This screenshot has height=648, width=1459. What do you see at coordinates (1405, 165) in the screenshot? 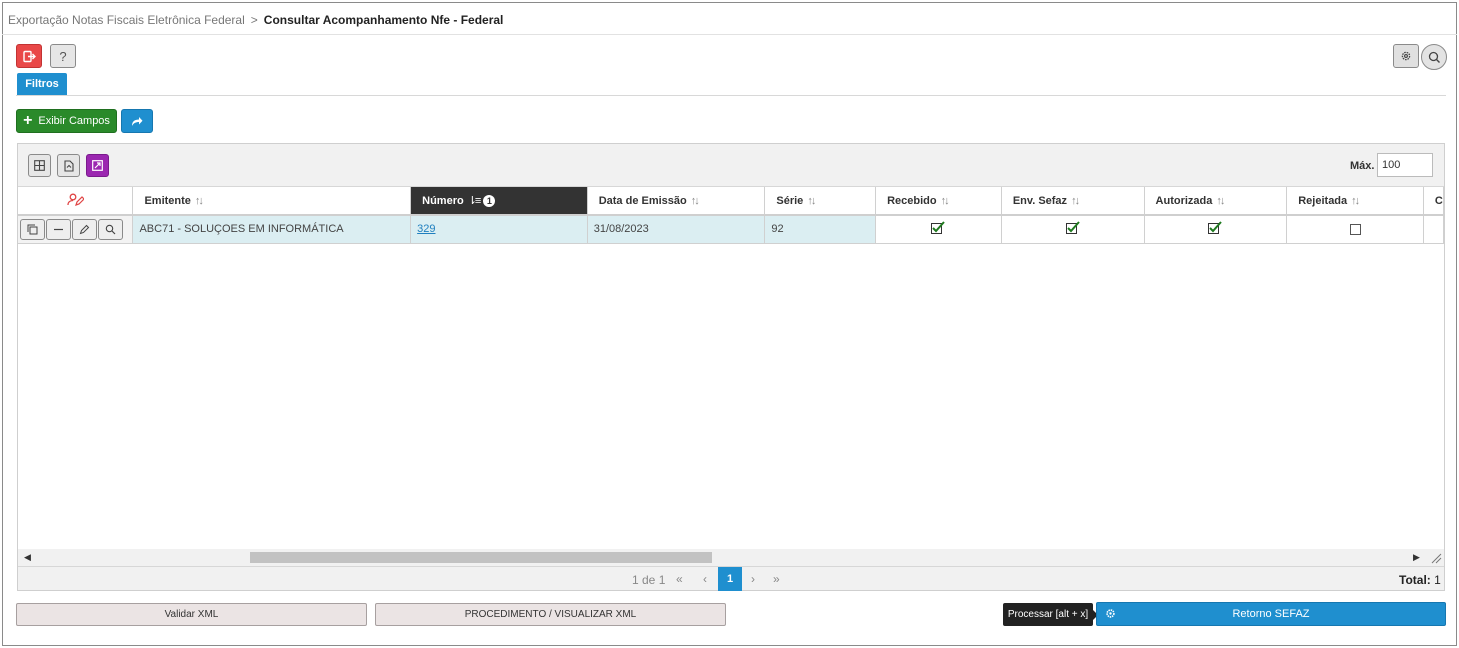
I see `max-rows-input` at bounding box center [1405, 165].